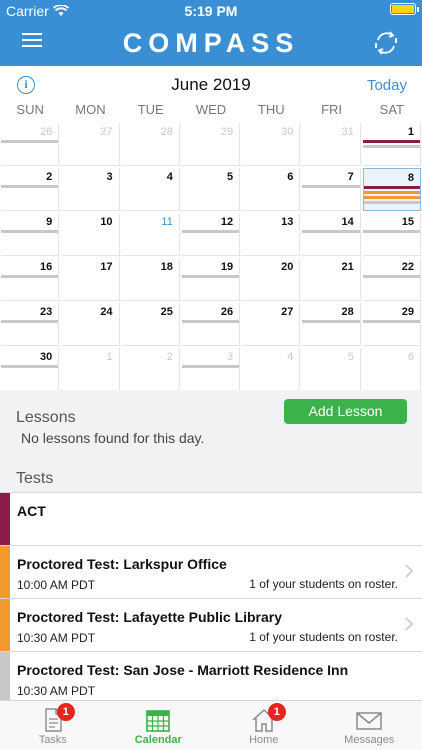  What do you see at coordinates (211, 234) in the screenshot?
I see `calendar-day-cell: 12` at bounding box center [211, 234].